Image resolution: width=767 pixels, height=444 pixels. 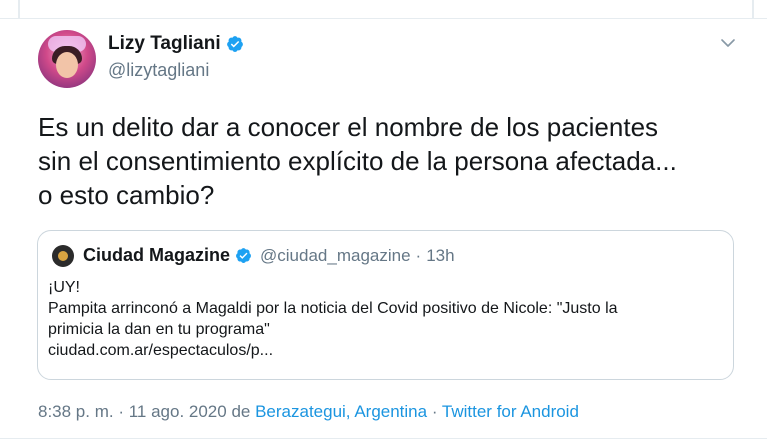 I want to click on tweet-time: 8:38 p. m., so click(x=76, y=411).